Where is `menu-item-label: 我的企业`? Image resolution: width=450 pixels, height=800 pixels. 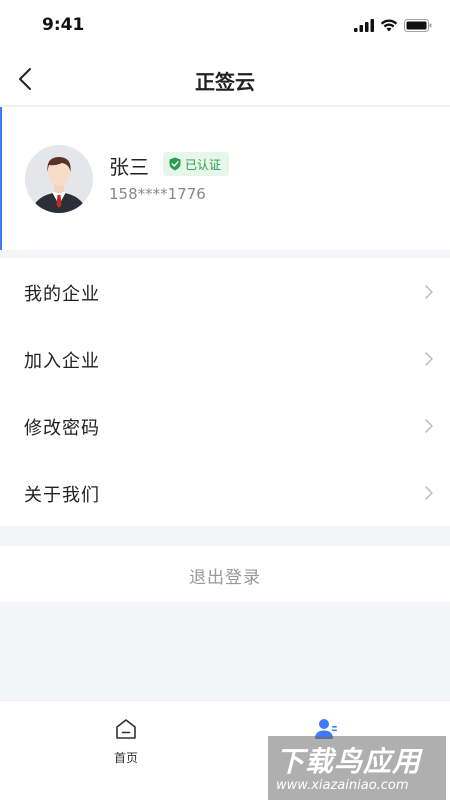 menu-item-label: 我的企业 is located at coordinates (62, 294).